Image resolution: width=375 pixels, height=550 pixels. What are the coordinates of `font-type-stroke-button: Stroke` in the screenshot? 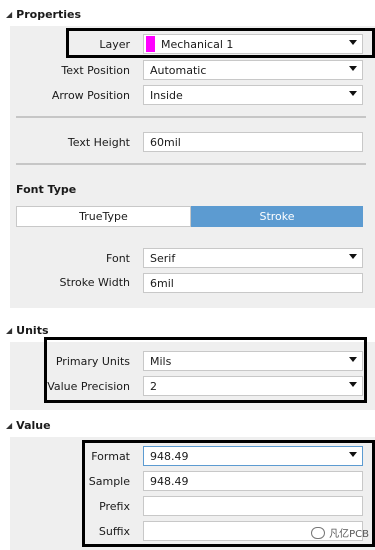 It's located at (277, 216).